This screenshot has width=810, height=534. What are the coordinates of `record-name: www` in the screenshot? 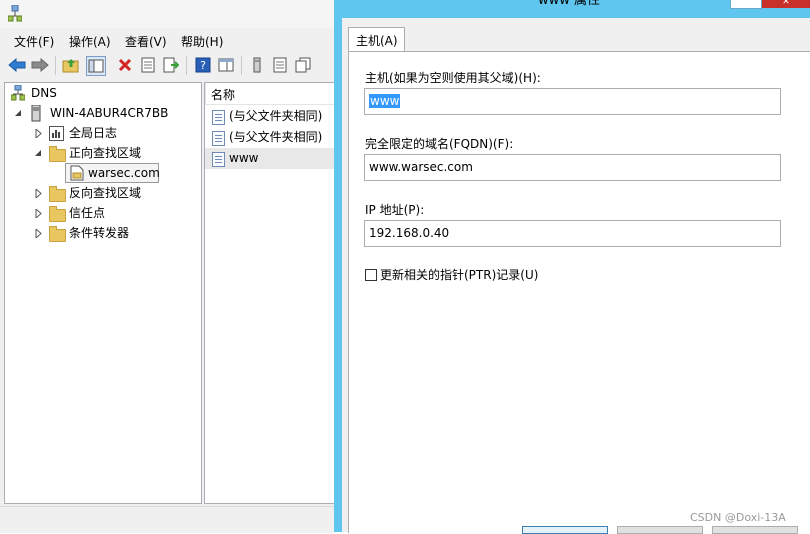 It's located at (244, 158).